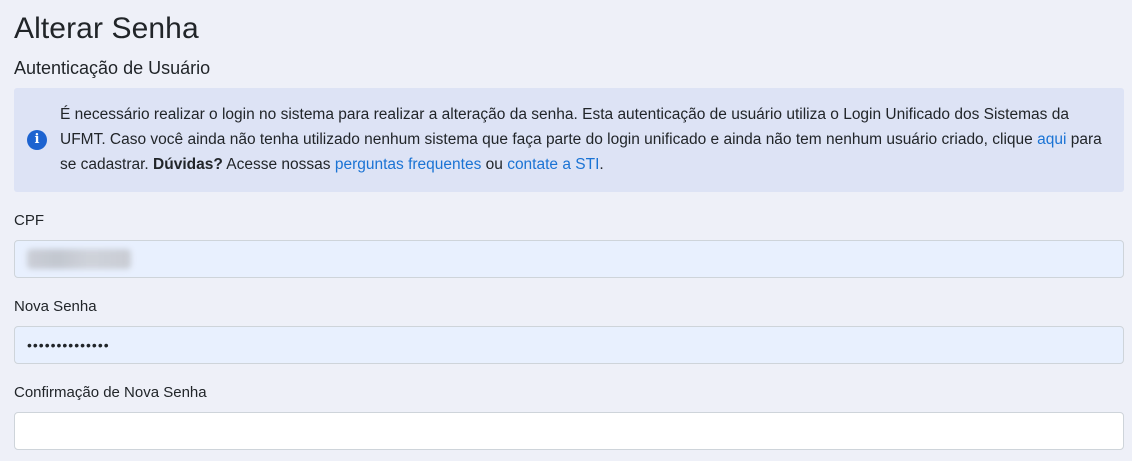 The image size is (1132, 461). I want to click on cpf-input, so click(569, 259).